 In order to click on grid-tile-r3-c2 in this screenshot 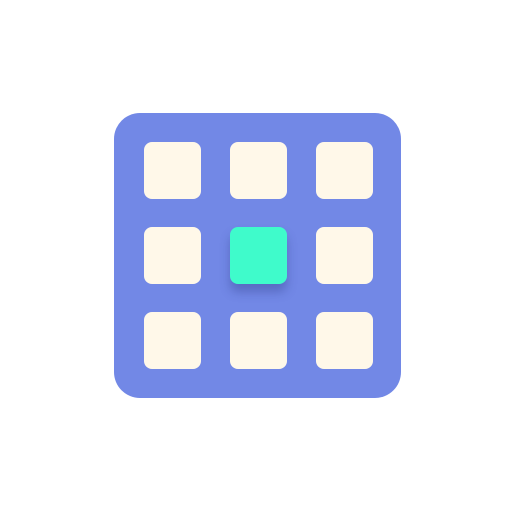, I will do `click(258, 340)`.